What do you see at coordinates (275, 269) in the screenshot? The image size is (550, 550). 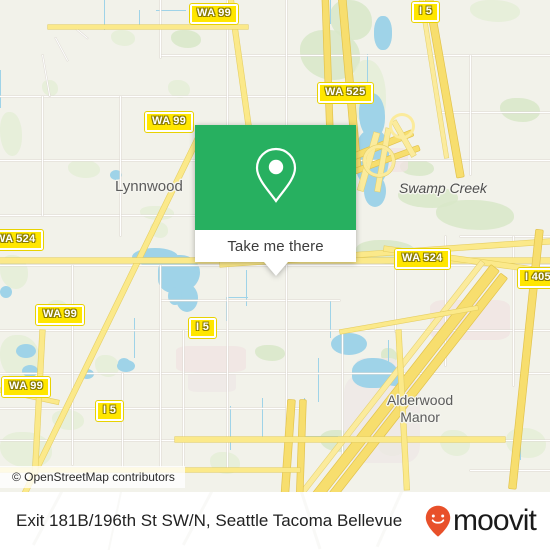 I see `card-pointer-tail` at bounding box center [275, 269].